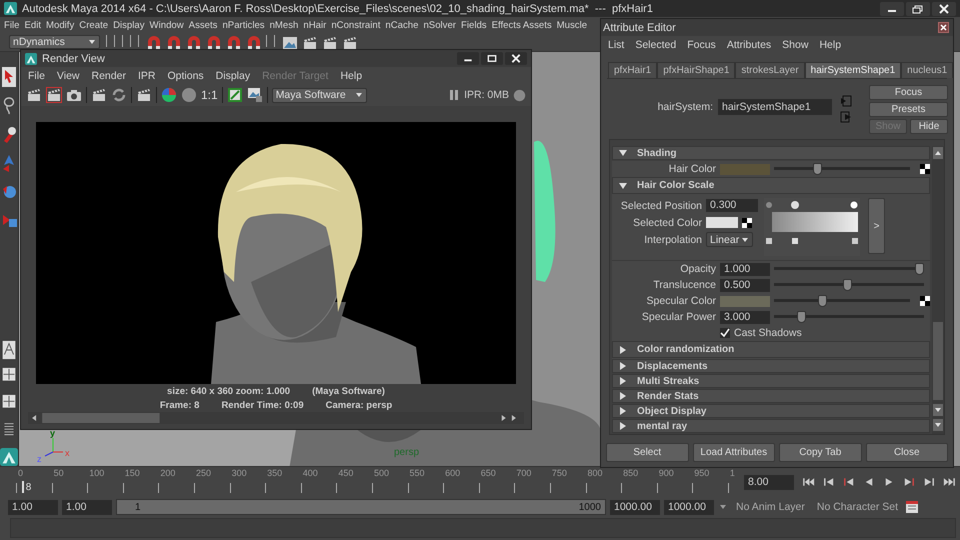 Image resolution: width=960 pixels, height=540 pixels. Describe the element at coordinates (33, 25) in the screenshot. I see `menu-item: Edit` at that location.